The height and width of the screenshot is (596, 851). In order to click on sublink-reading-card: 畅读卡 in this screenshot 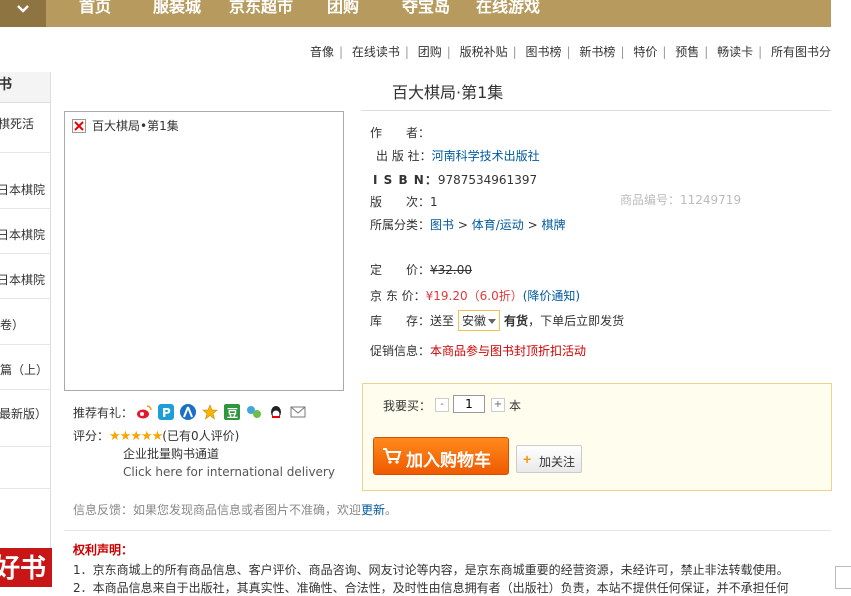, I will do `click(735, 52)`.